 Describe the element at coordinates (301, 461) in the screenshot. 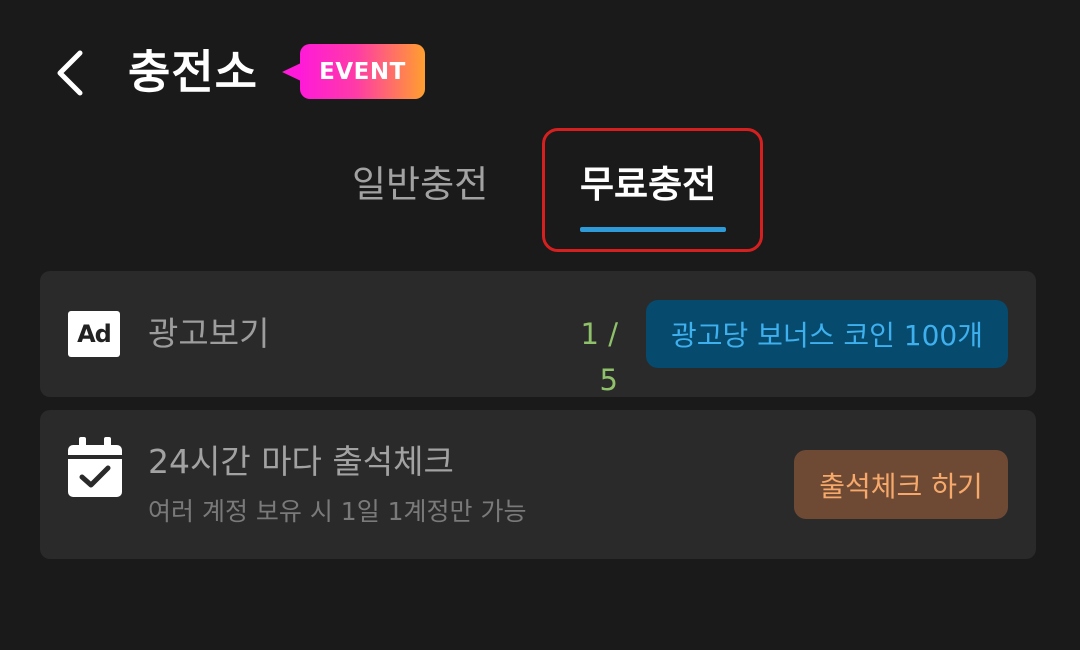

I see `attendance-title: 24시간 마다 출석체크` at that location.